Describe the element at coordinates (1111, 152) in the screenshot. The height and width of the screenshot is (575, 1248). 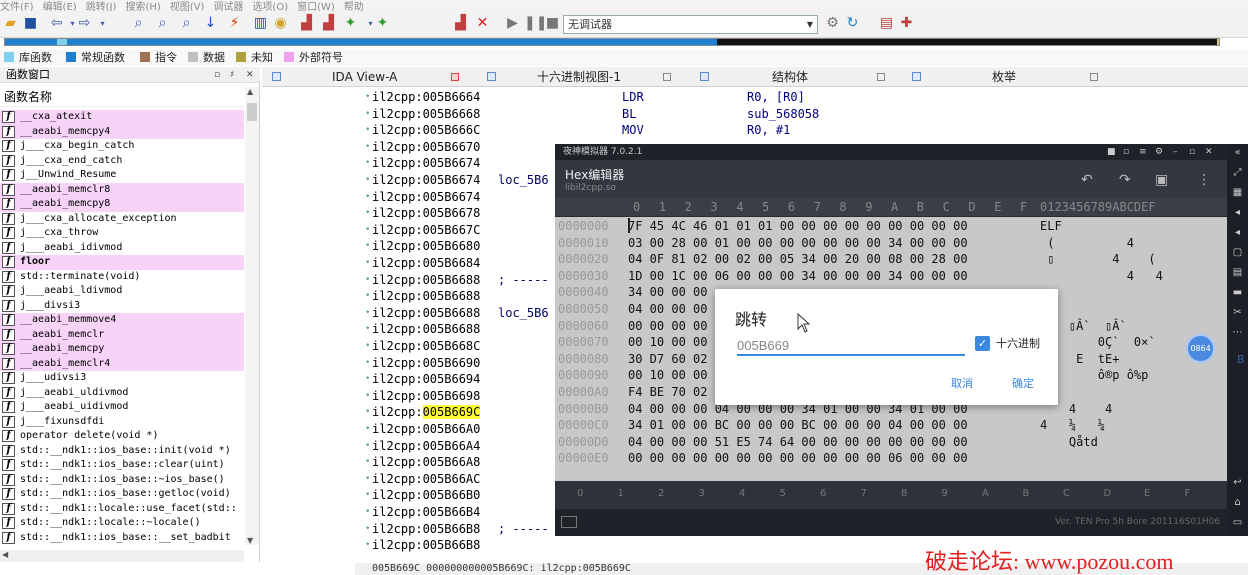
I see `emulator-menu-icon: ■` at that location.